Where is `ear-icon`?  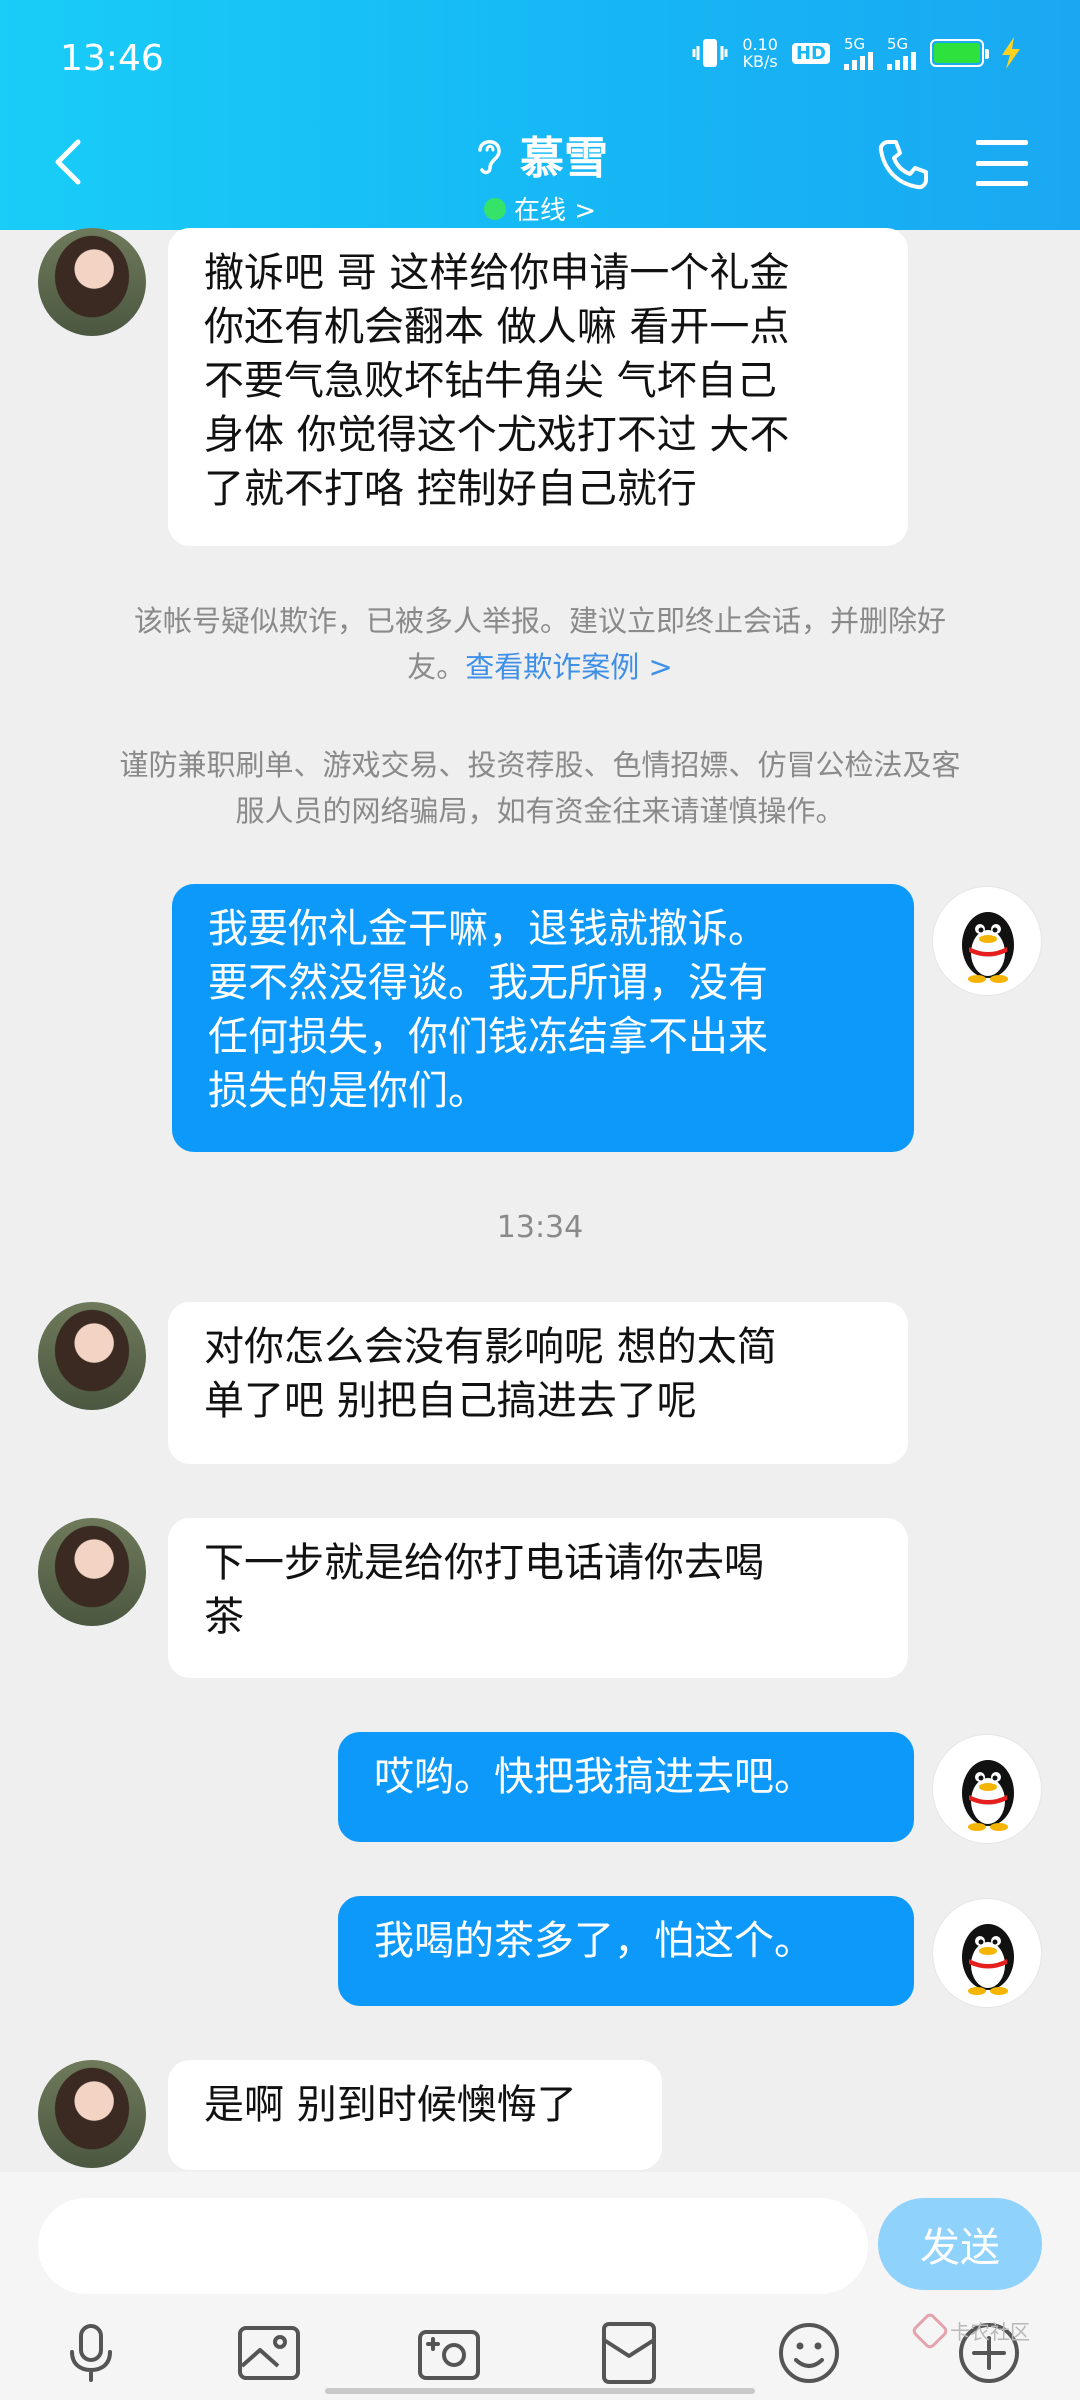 ear-icon is located at coordinates (489, 157).